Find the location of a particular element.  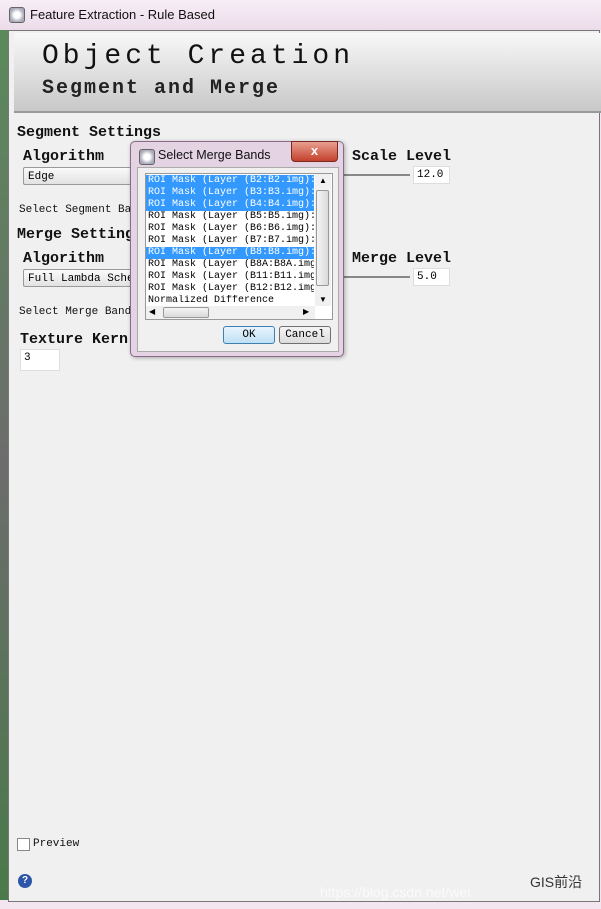

merge-settings-heading: Merge Setting is located at coordinates (76, 234).